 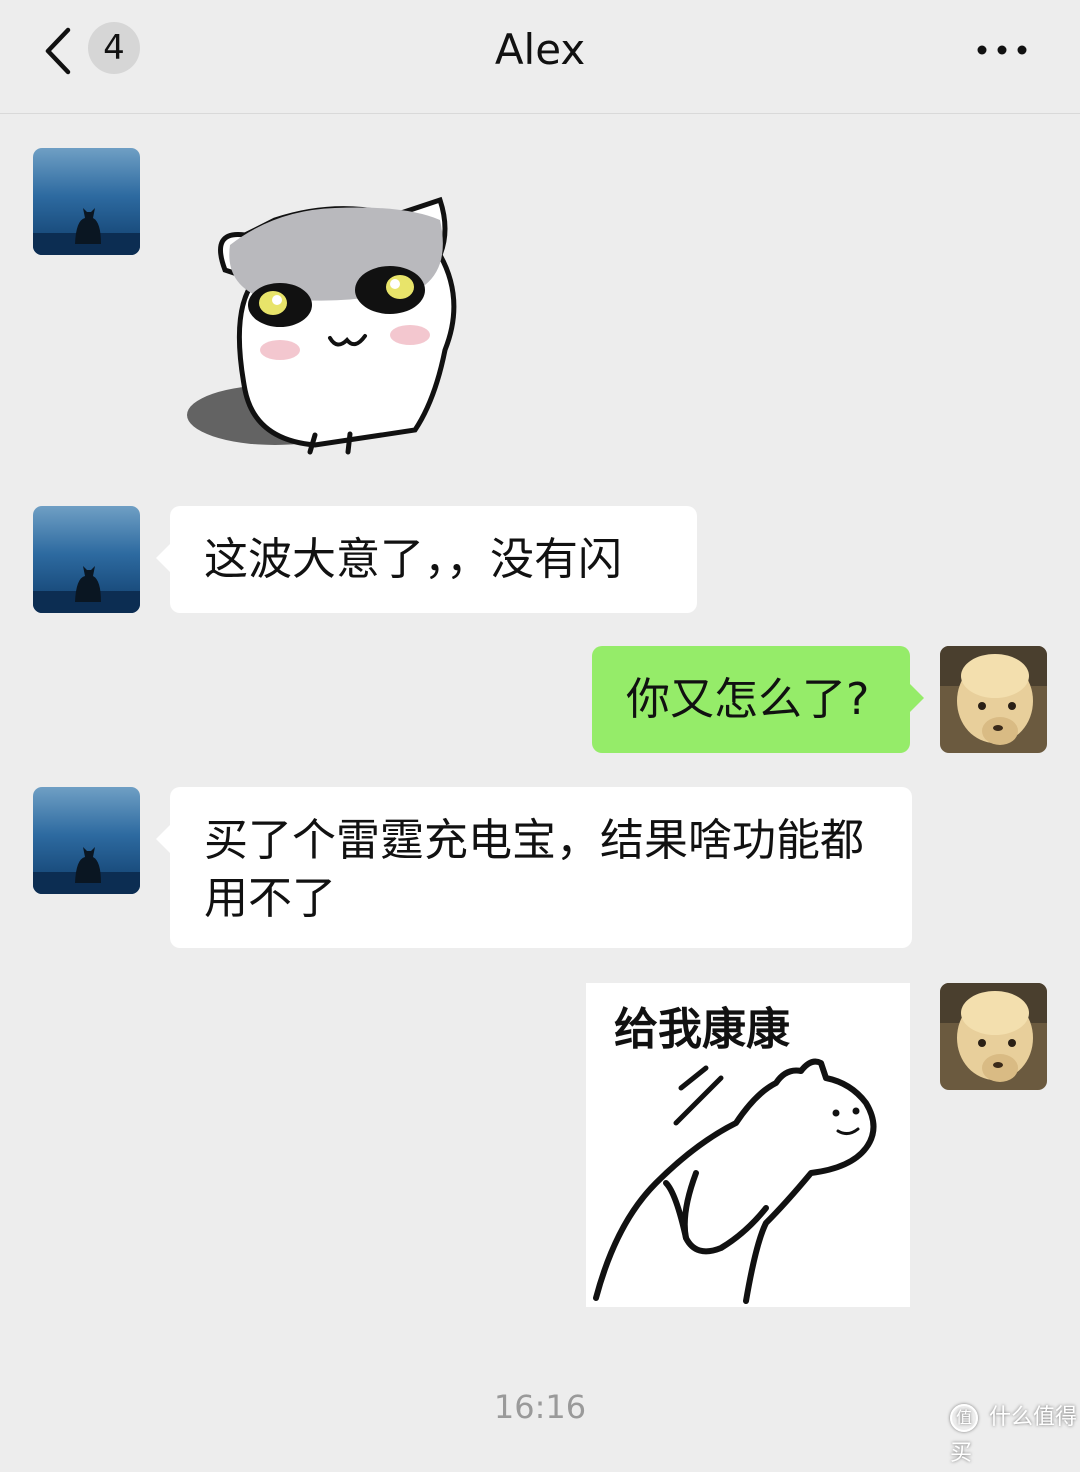 What do you see at coordinates (1015, 1433) in the screenshot?
I see `watermark: 值 什么值得买` at bounding box center [1015, 1433].